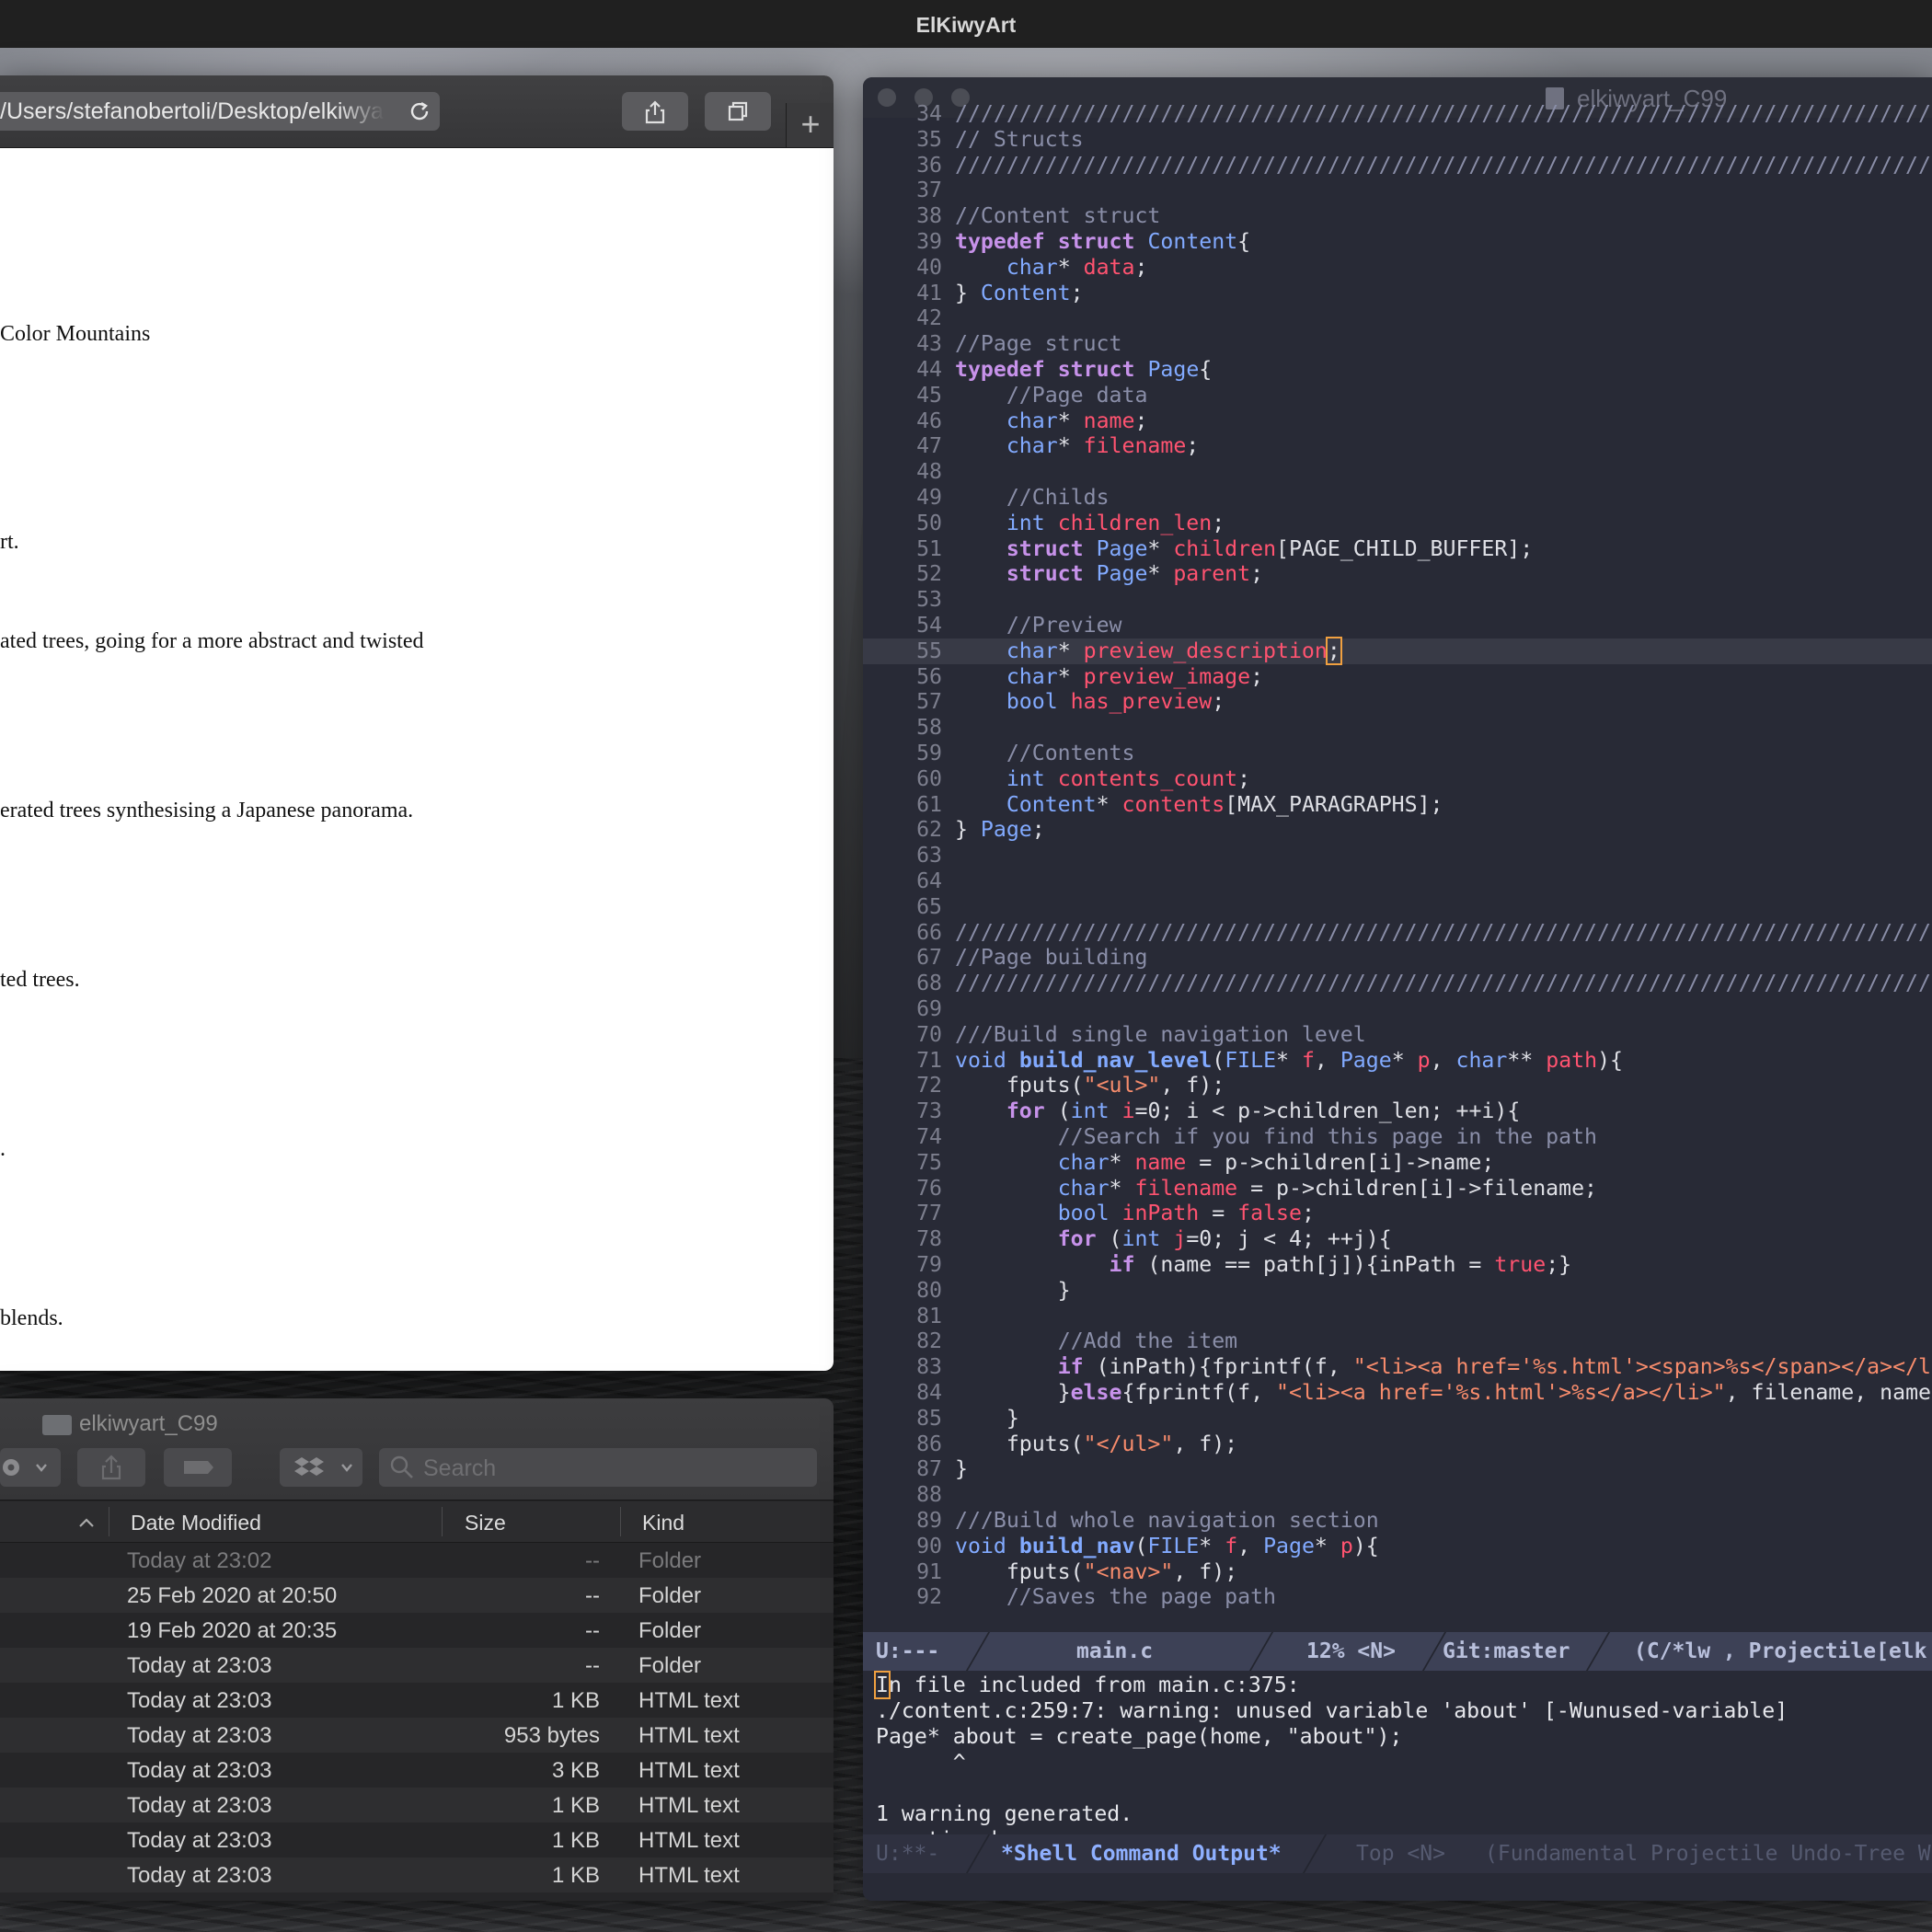  I want to click on code-line: 65, so click(1397, 907).